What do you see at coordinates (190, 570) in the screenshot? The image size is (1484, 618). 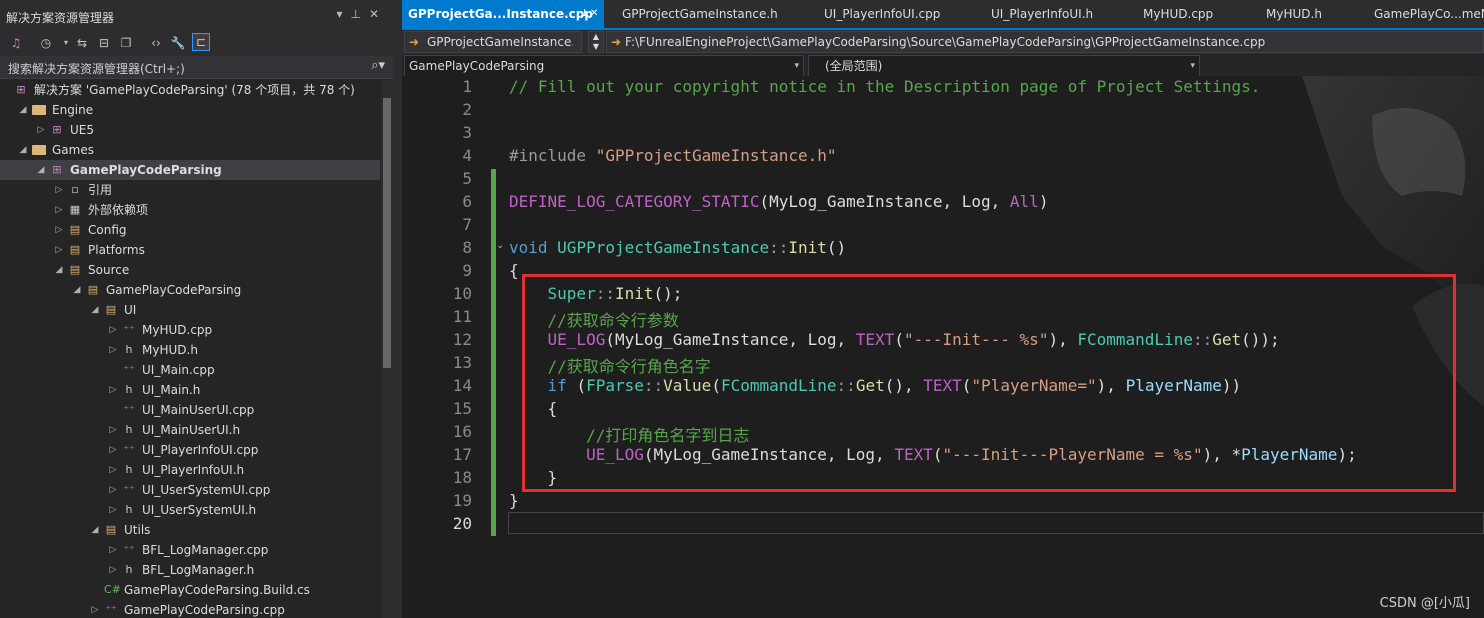 I see `tree-item: ▷ h BFL_LogManager.h` at bounding box center [190, 570].